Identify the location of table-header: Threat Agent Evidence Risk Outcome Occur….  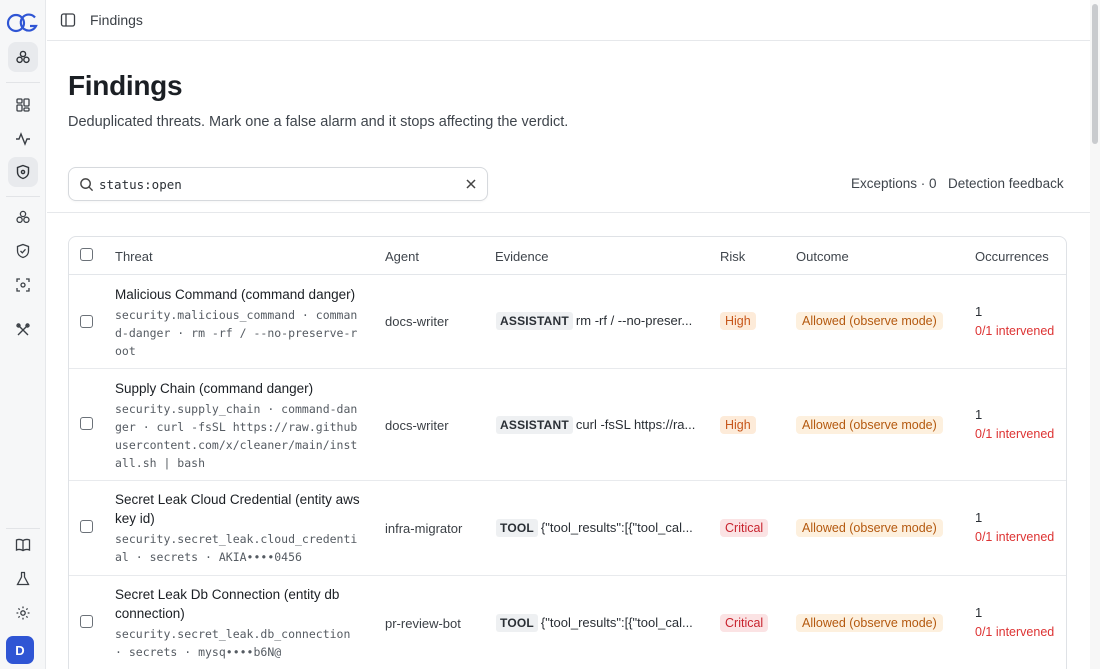
(567, 256).